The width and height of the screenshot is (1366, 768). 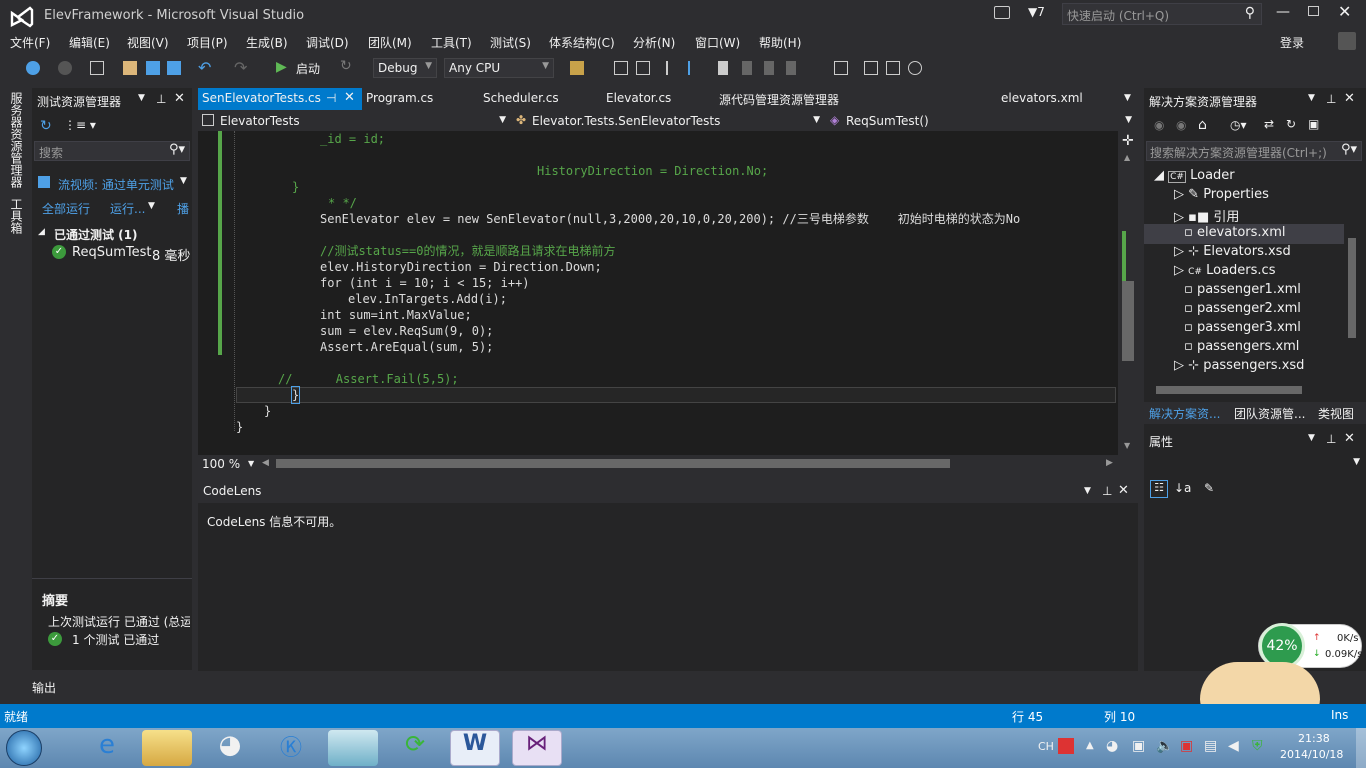 I want to click on split-icon: ✛, so click(x=1128, y=141).